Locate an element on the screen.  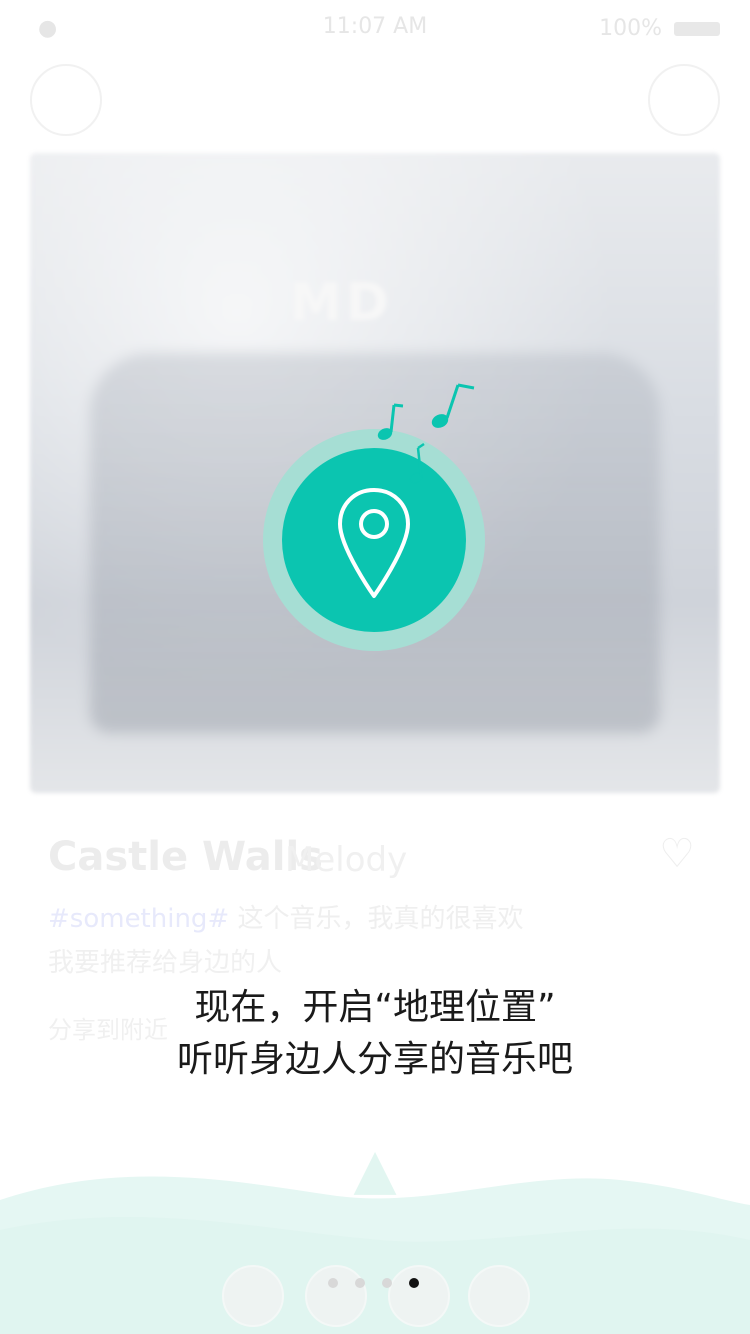
signal-icon: ● is located at coordinates (48, 28).